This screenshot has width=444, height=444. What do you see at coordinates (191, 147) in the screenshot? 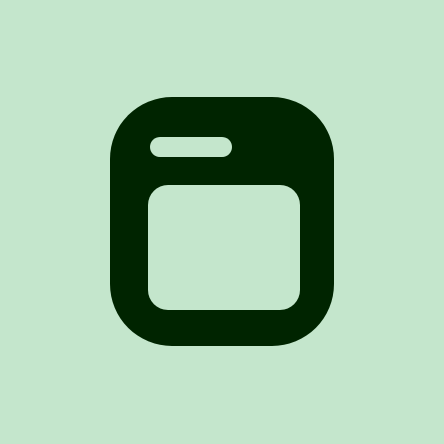
I see `title-bar-pill` at bounding box center [191, 147].